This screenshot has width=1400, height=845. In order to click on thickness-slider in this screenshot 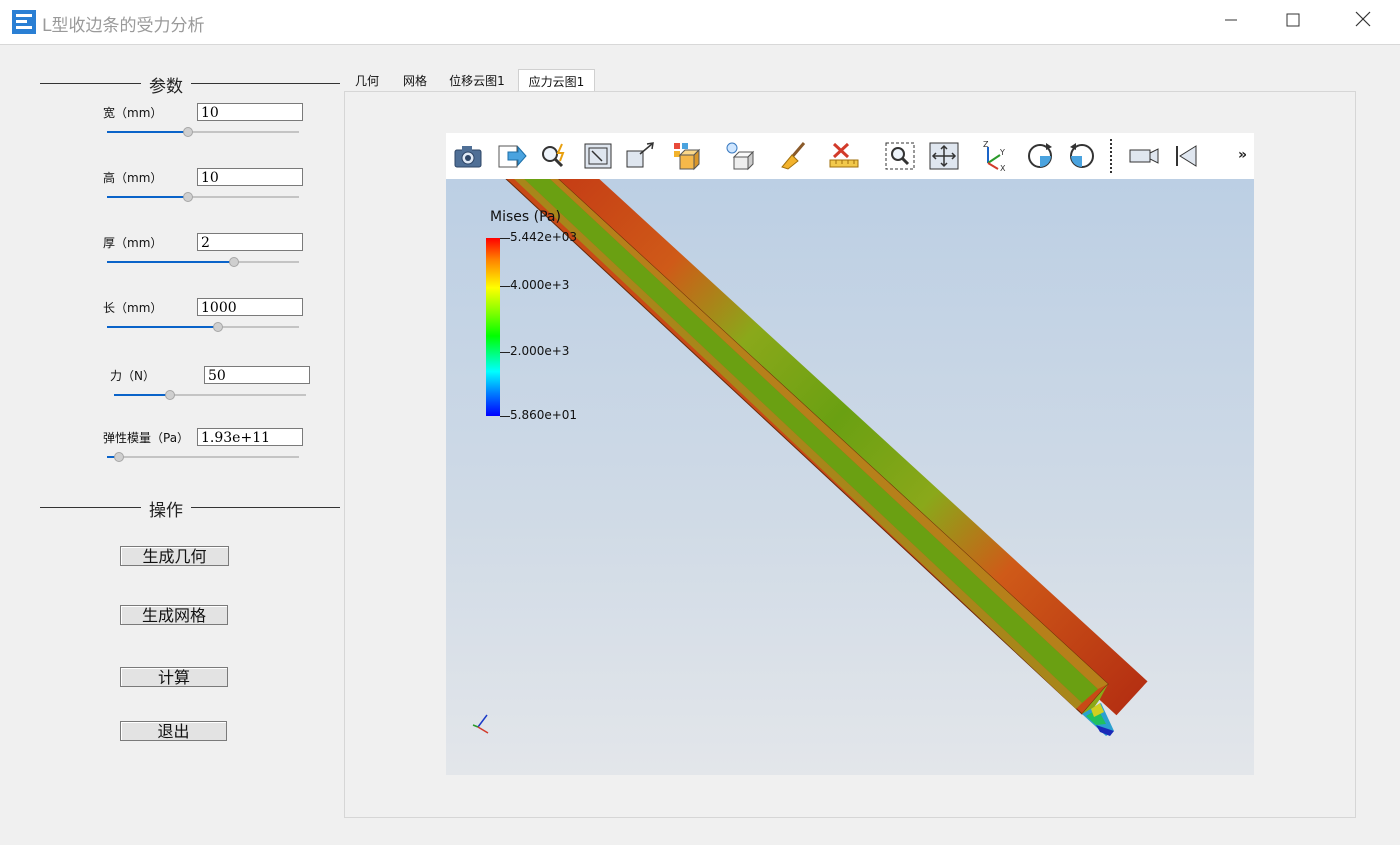, I will do `click(203, 262)`.